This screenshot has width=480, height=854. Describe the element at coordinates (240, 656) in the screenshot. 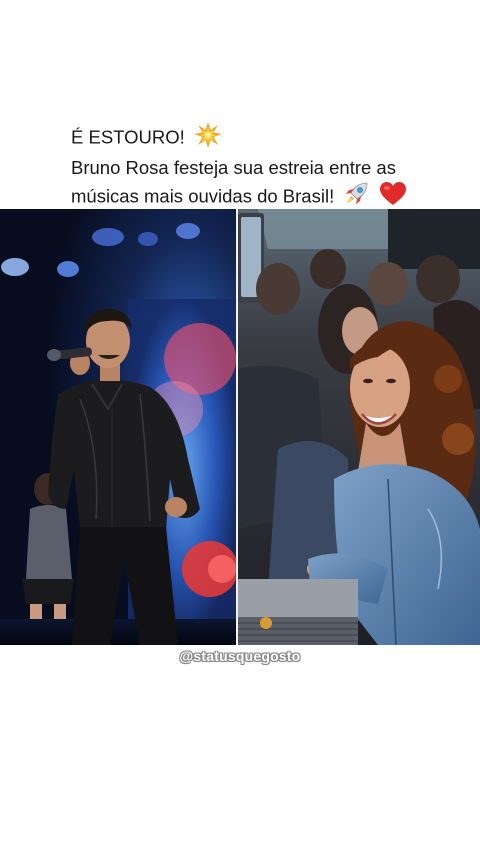

I see `watermark-handle: @statusquegosto` at that location.